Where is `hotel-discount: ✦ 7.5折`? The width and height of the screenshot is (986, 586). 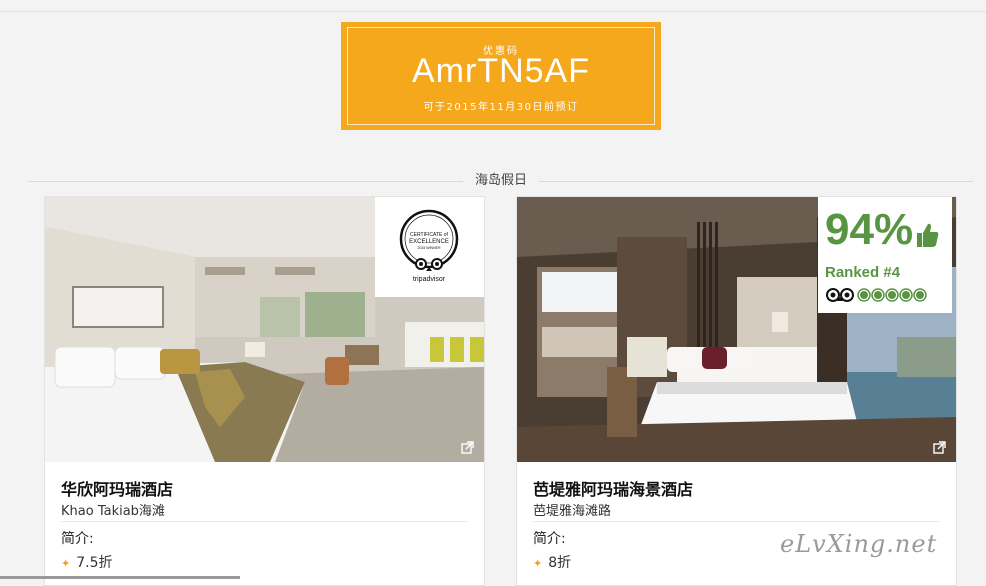
hotel-discount: ✦ 7.5折 is located at coordinates (86, 562).